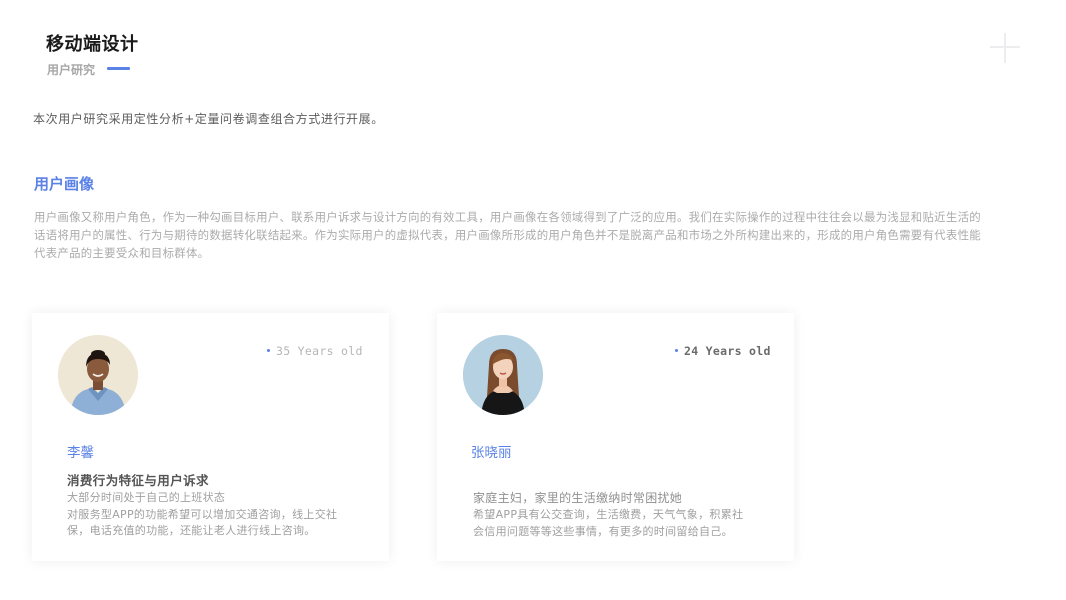  I want to click on subtitle-accent-bar, so click(118, 68).